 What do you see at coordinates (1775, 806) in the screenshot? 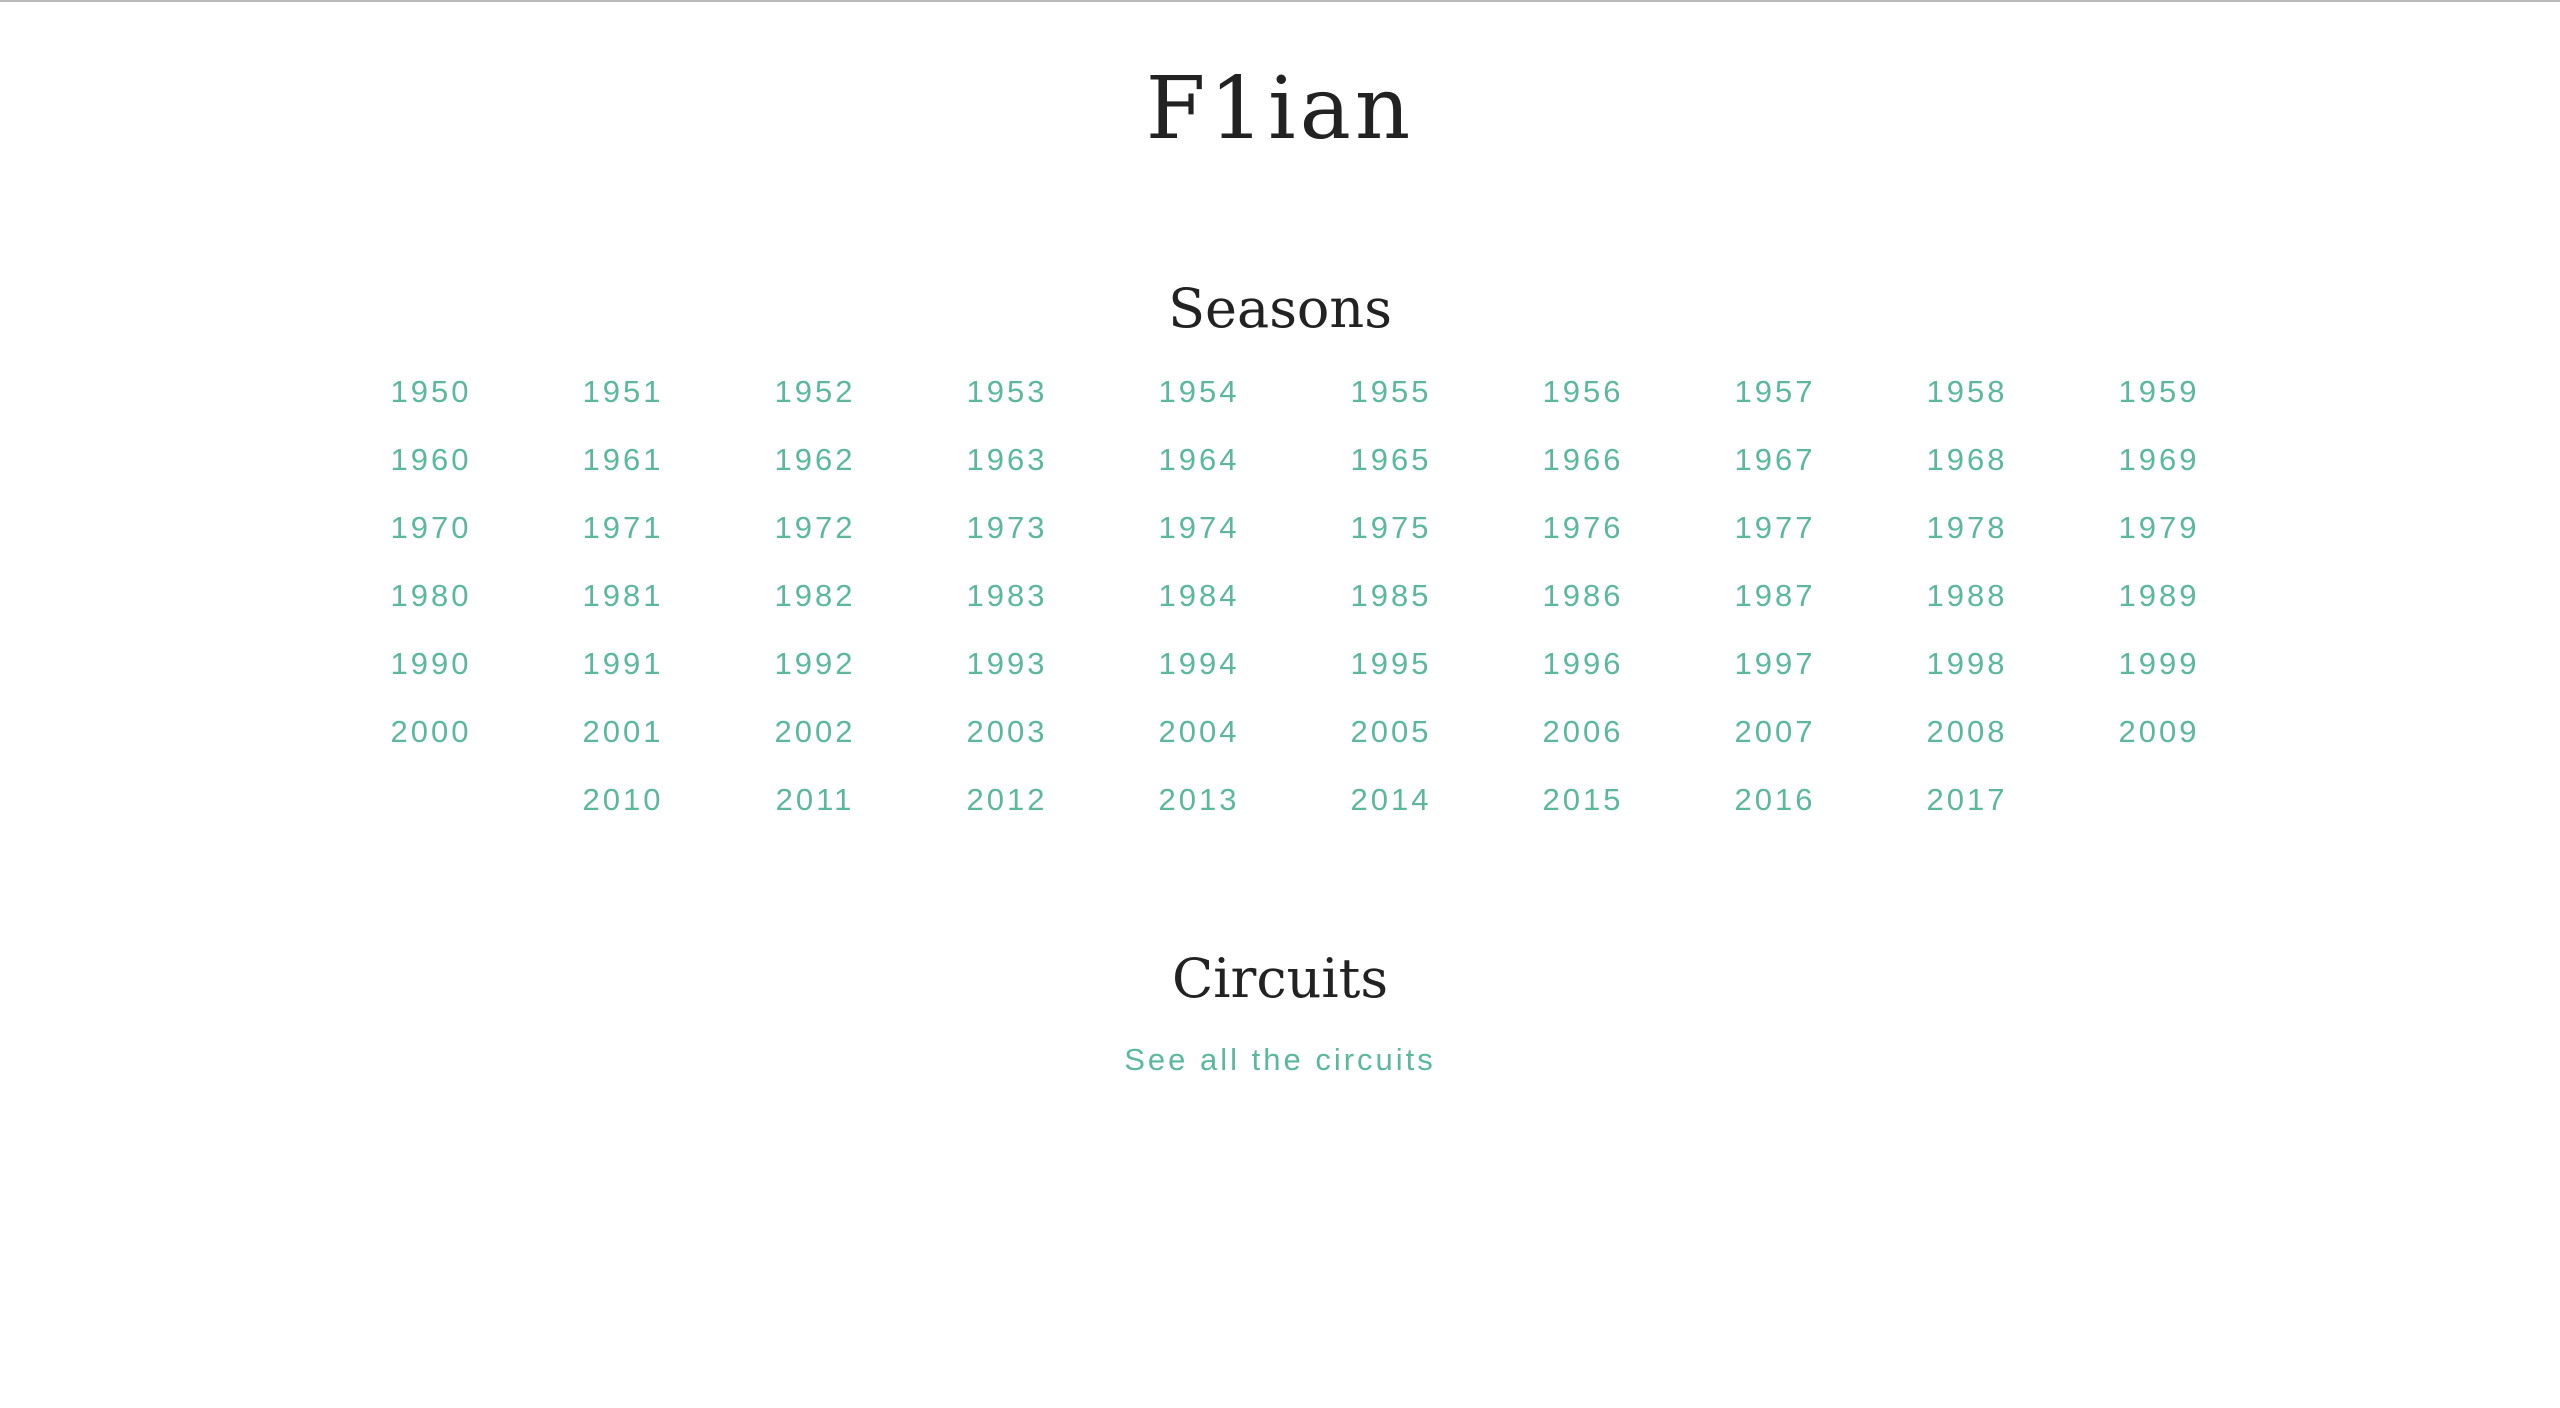
I see `season-link-2016: 2016` at bounding box center [1775, 806].